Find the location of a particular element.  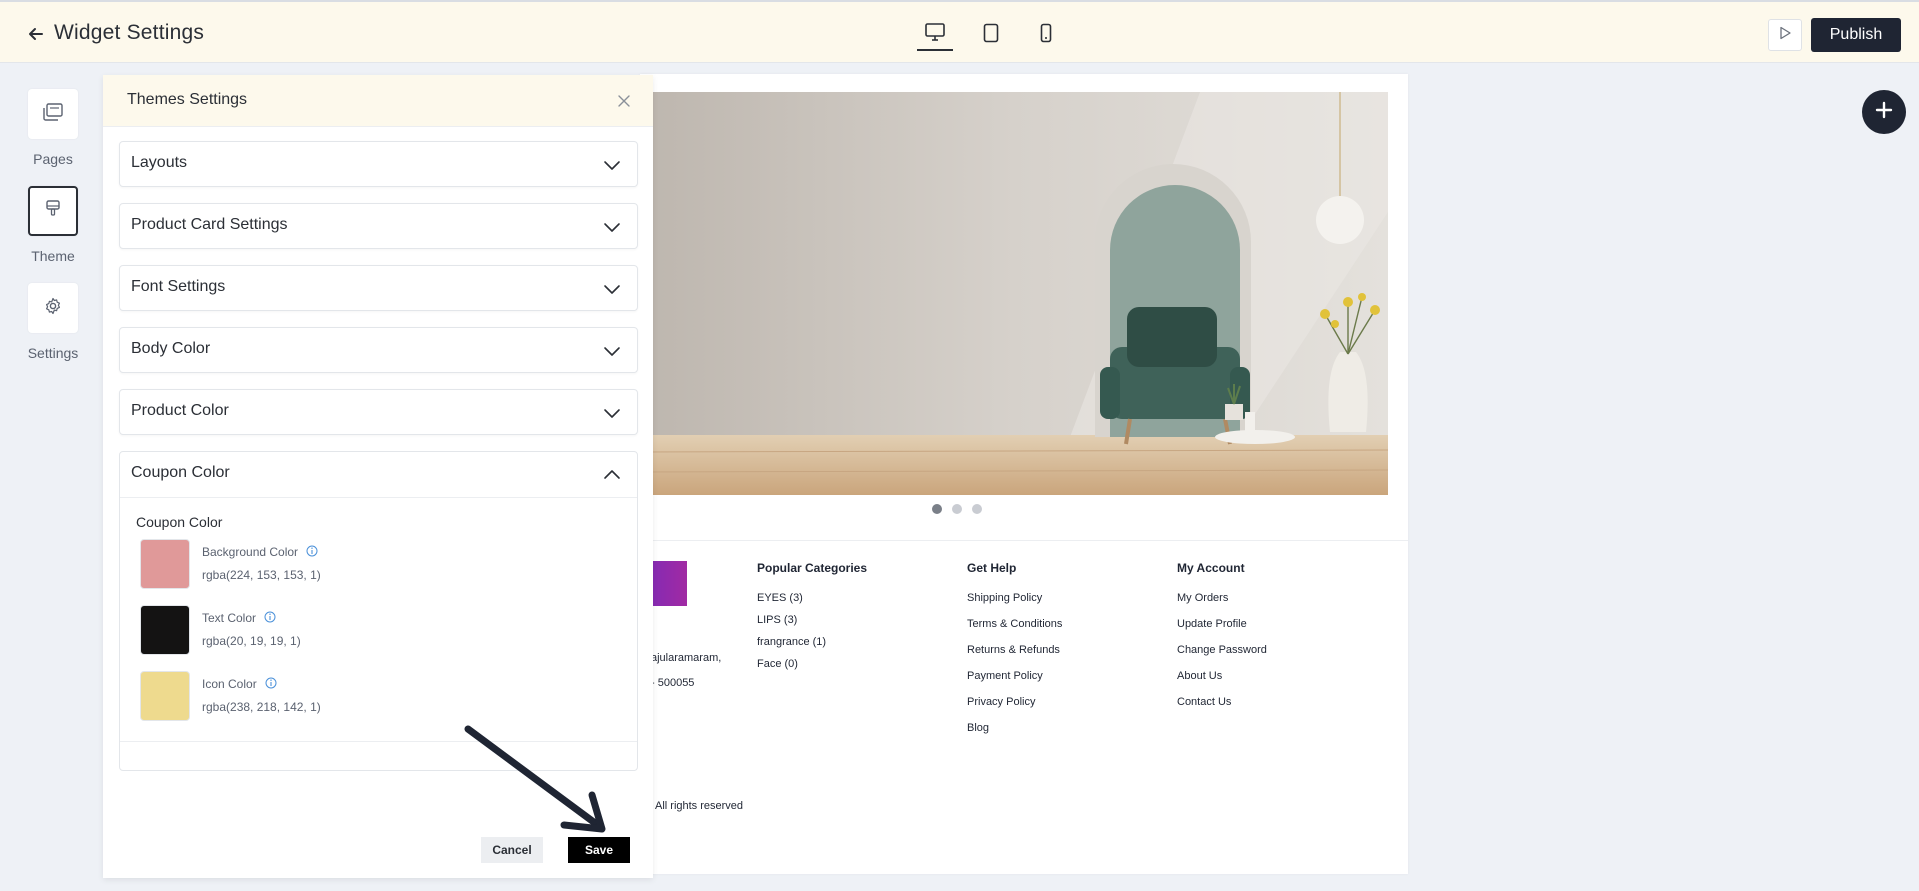

accordion-product-color: Product Color is located at coordinates (378, 412).